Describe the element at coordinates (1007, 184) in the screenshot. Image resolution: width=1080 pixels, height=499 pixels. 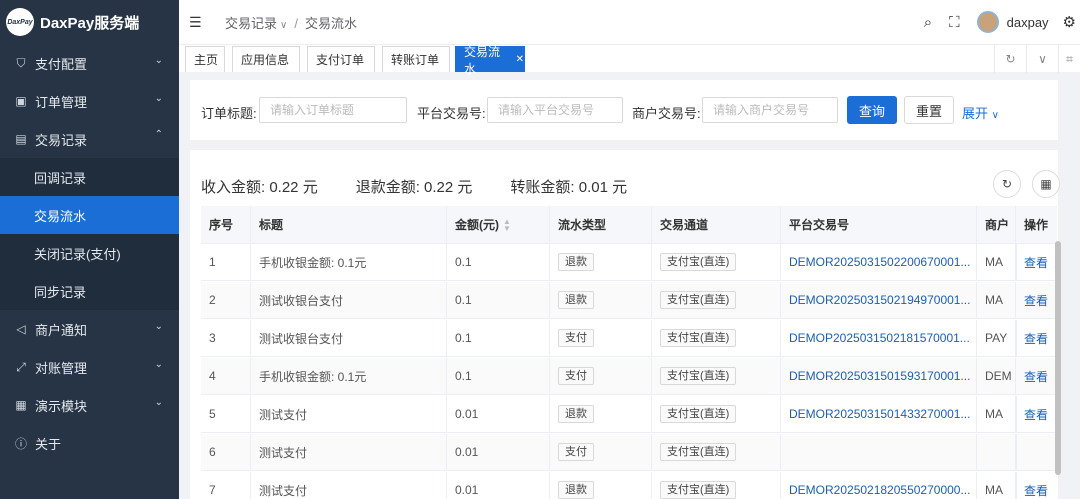
I see `refresh-button: ↻` at that location.